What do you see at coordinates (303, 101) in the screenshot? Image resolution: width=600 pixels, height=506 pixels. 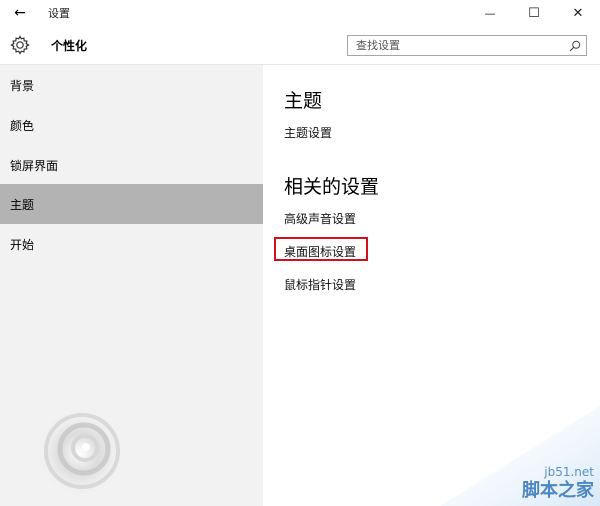 I see `section-title-theme: 主题` at bounding box center [303, 101].